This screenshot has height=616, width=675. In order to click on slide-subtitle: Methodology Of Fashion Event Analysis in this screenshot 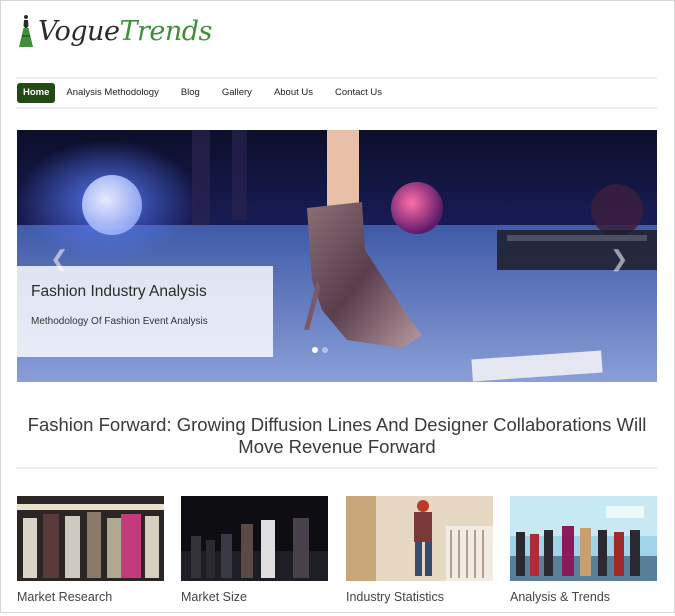, I will do `click(119, 321)`.